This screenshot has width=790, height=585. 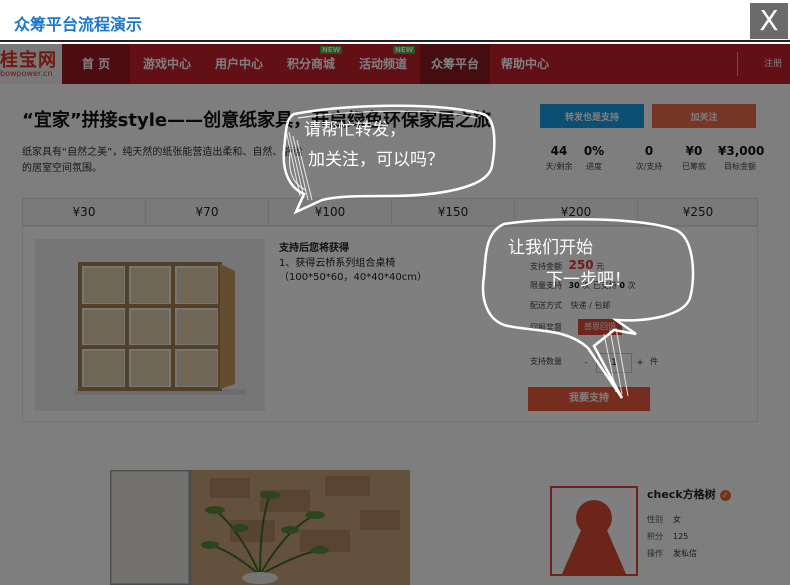 What do you see at coordinates (591, 309) in the screenshot?
I see `speech-bubble-next: 让我们开始 下一步吧！` at bounding box center [591, 309].